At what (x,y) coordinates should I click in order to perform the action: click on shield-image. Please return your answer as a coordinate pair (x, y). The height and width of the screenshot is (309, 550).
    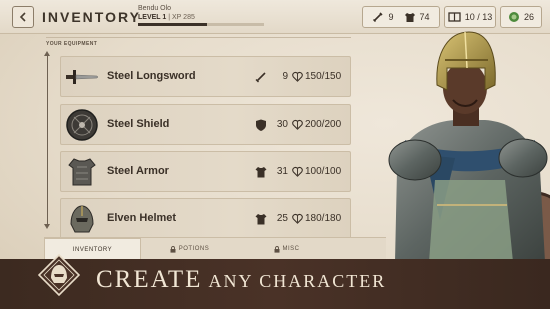
    Looking at the image, I should click on (82, 125).